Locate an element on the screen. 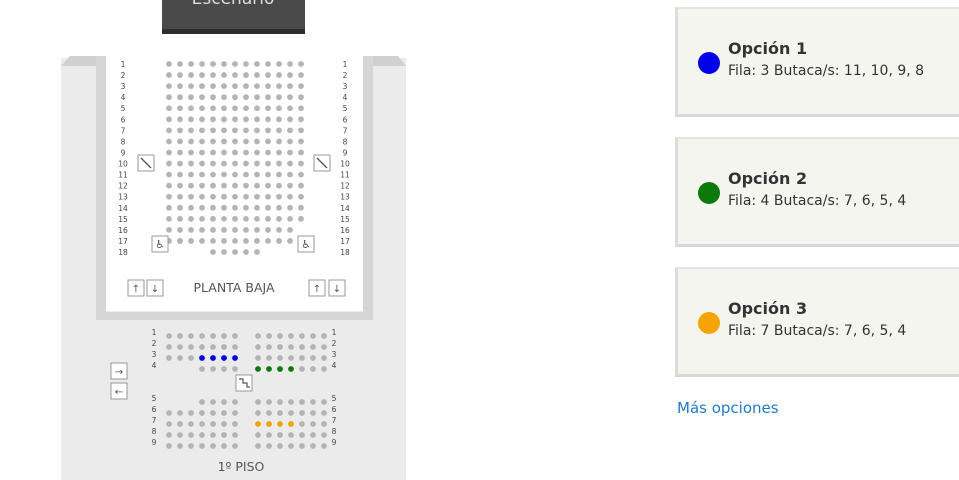 Image resolution: width=959 pixels, height=480 pixels. option-card-3: Opción 3 Fila: 7 Butaca/s: 7, 6, 5, 4 is located at coordinates (817, 322).